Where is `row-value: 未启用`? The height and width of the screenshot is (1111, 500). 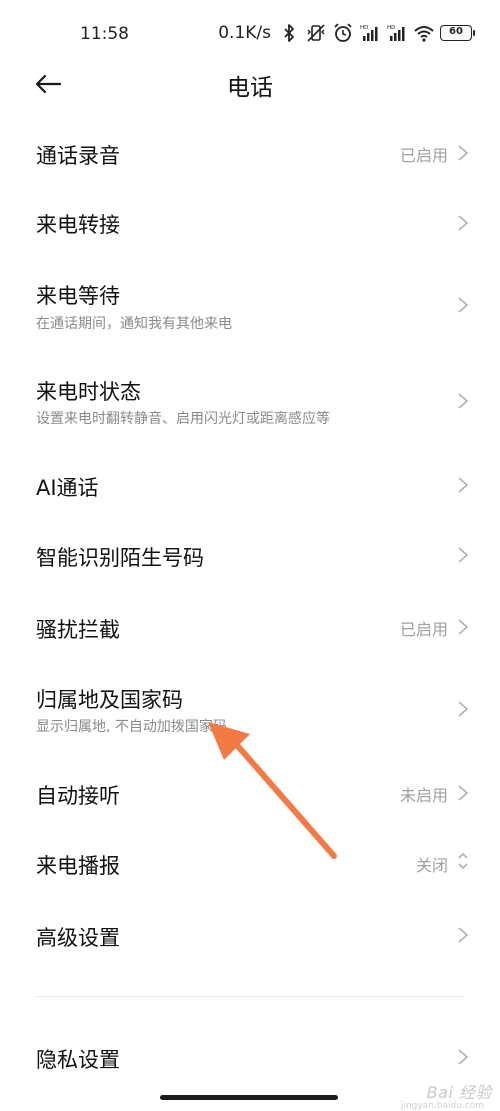
row-value: 未启用 is located at coordinates (423, 795).